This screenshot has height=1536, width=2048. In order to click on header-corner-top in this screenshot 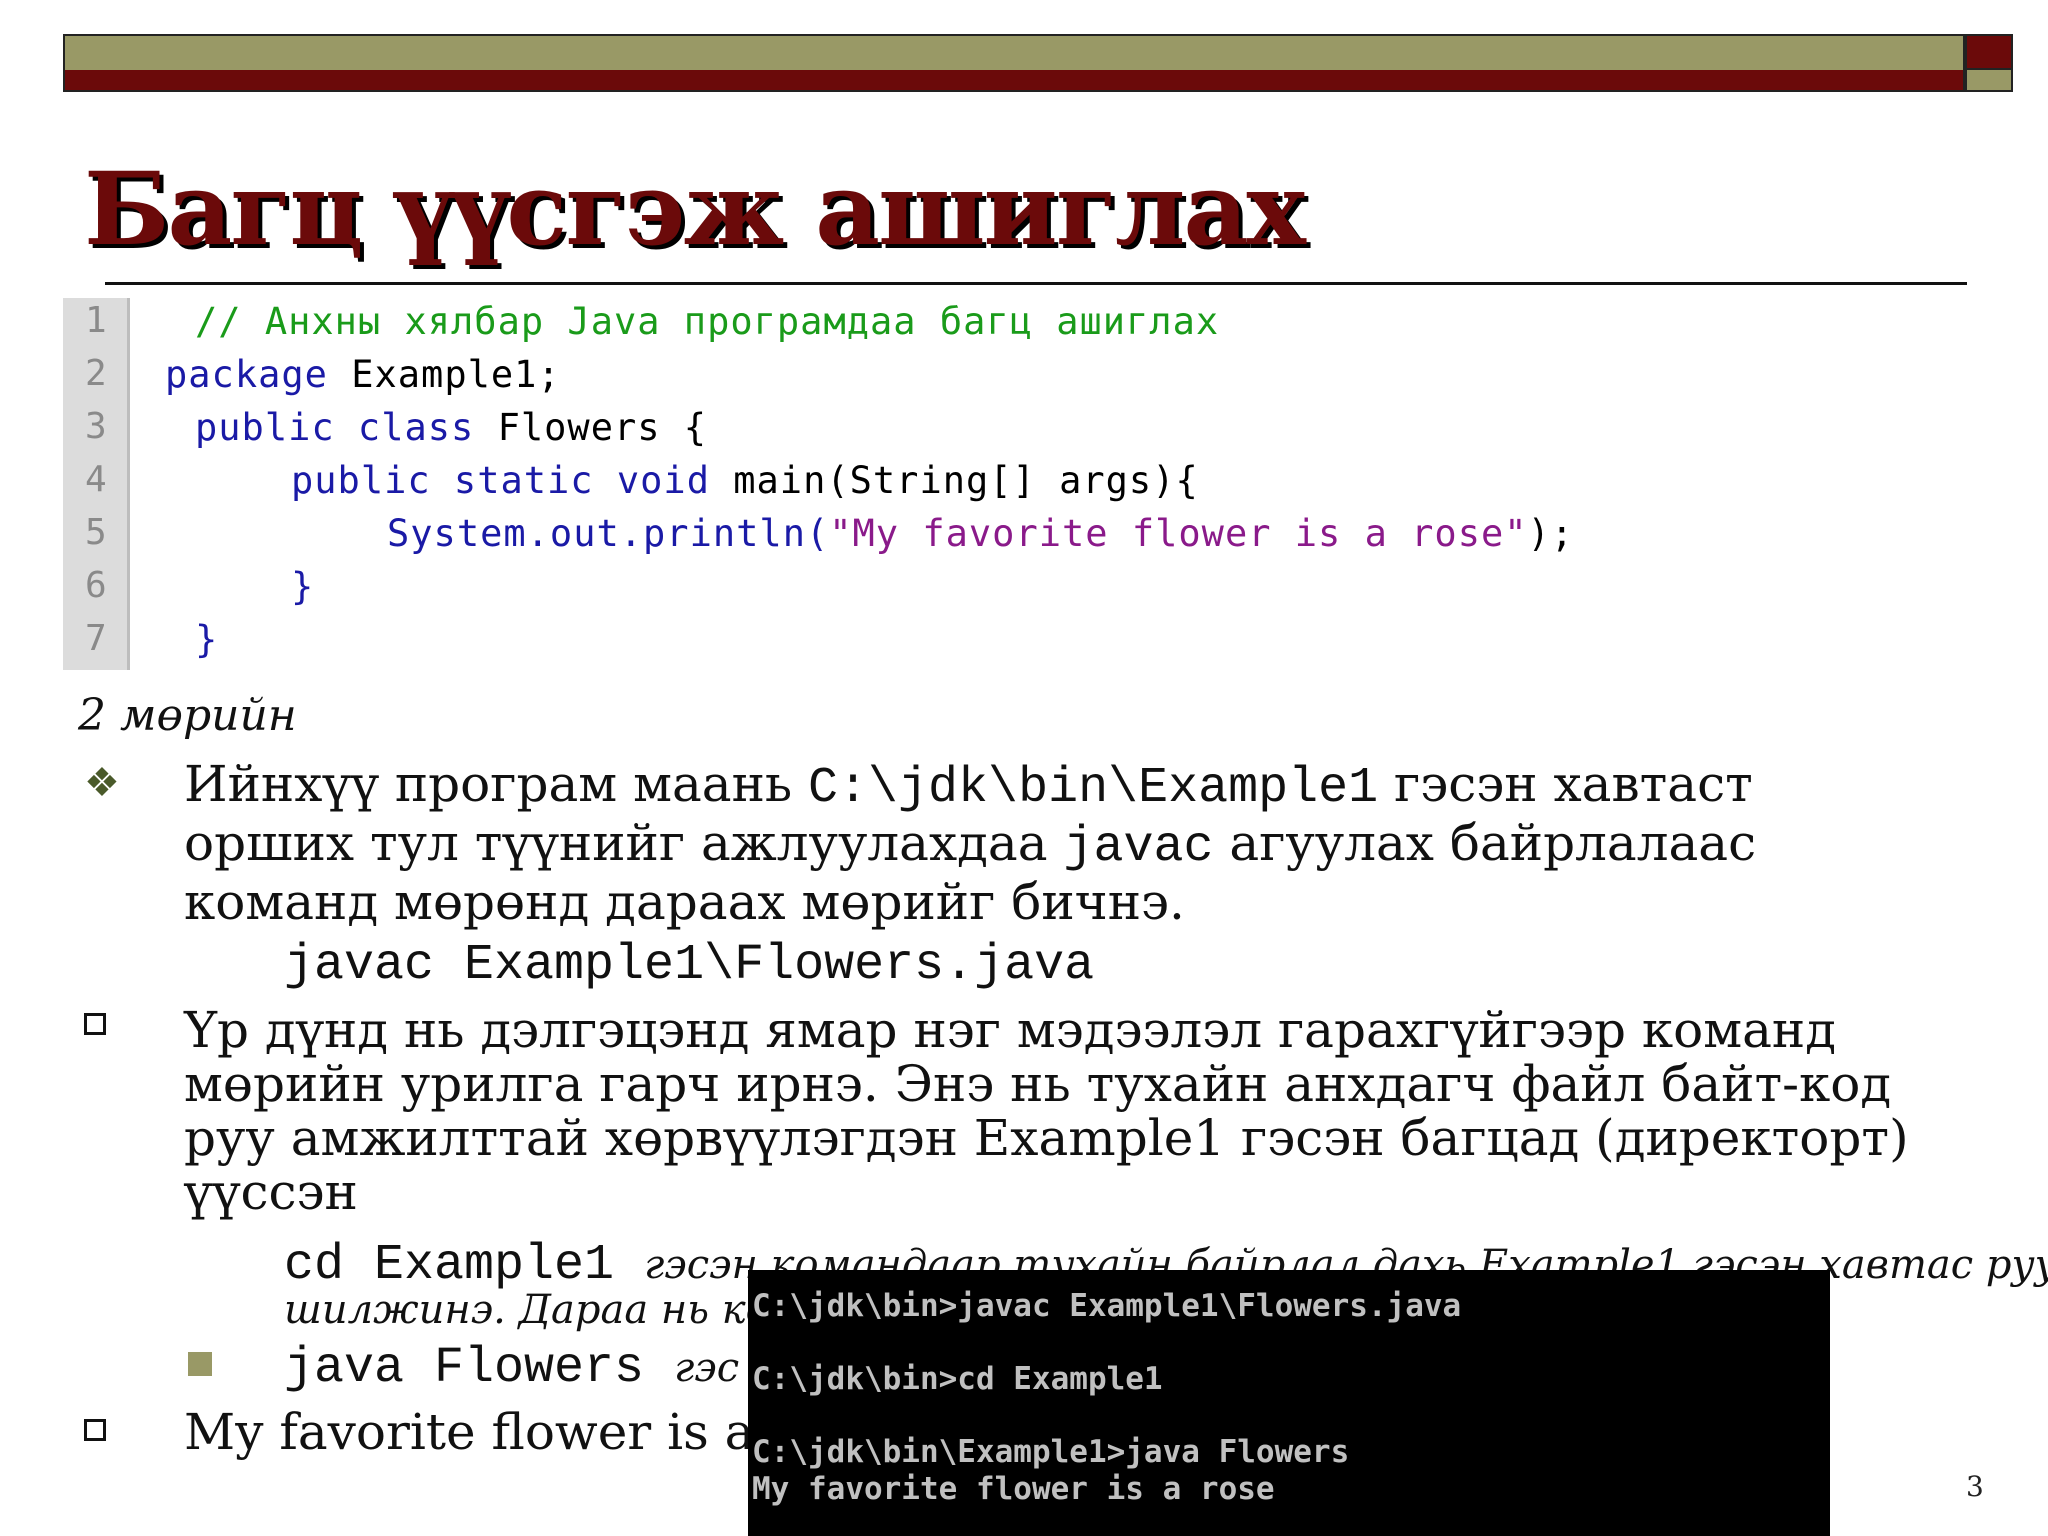, I will do `click(1989, 52)`.